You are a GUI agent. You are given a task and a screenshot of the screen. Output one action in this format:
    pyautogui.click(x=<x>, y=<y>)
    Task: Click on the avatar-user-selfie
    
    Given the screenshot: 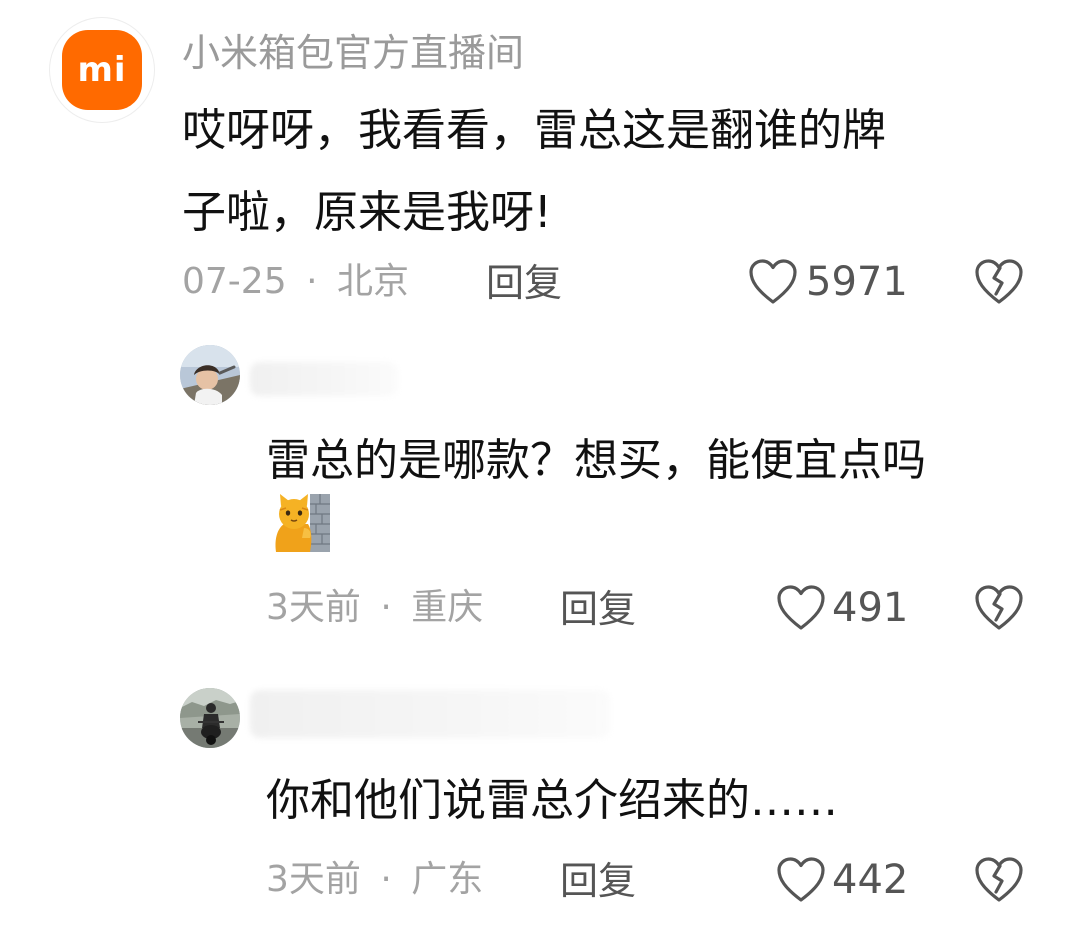 What is the action you would take?
    pyautogui.click(x=210, y=375)
    